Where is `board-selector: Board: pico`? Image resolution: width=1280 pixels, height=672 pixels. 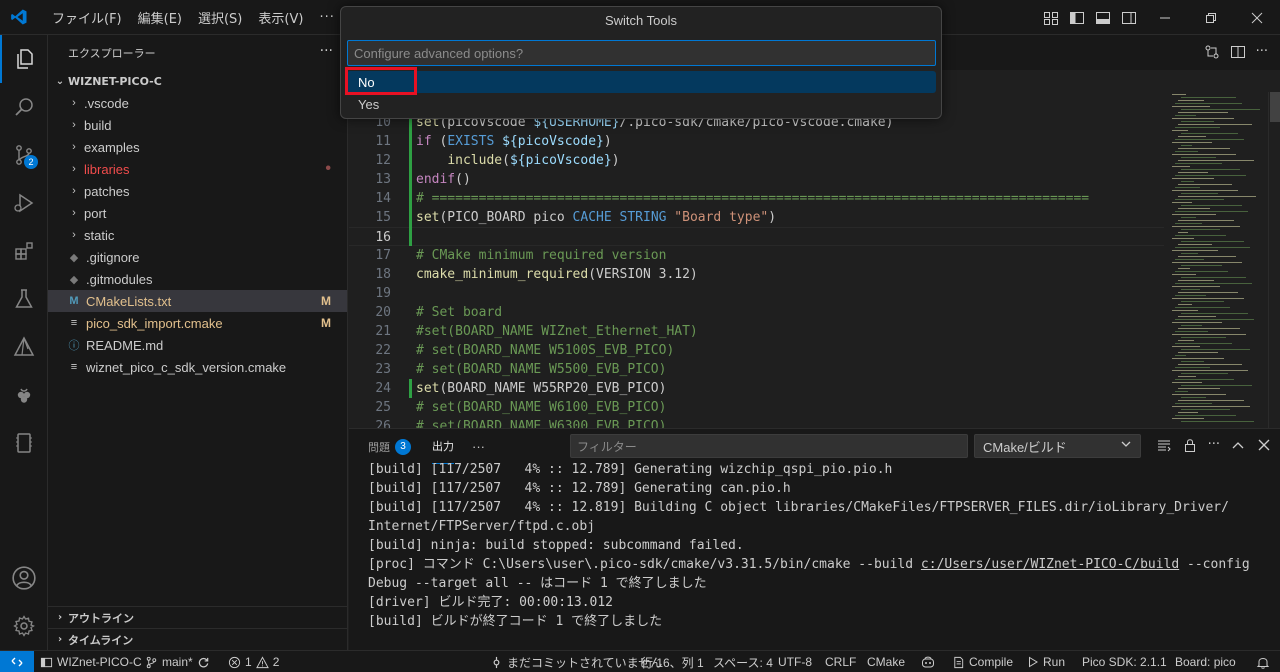
board-selector: Board: pico is located at coordinates (1205, 661).